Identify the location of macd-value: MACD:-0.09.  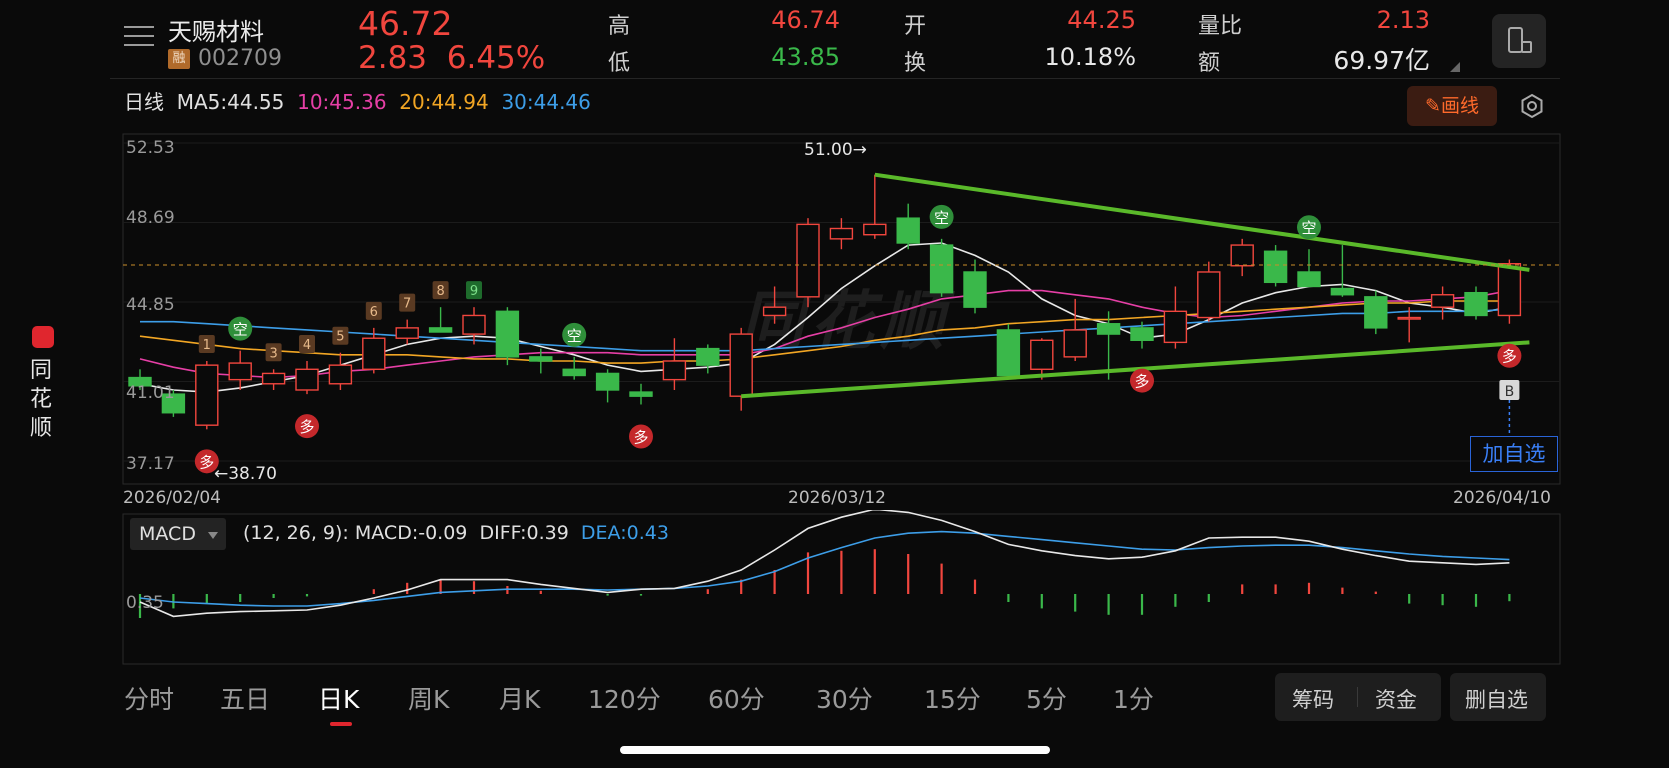
(411, 533).